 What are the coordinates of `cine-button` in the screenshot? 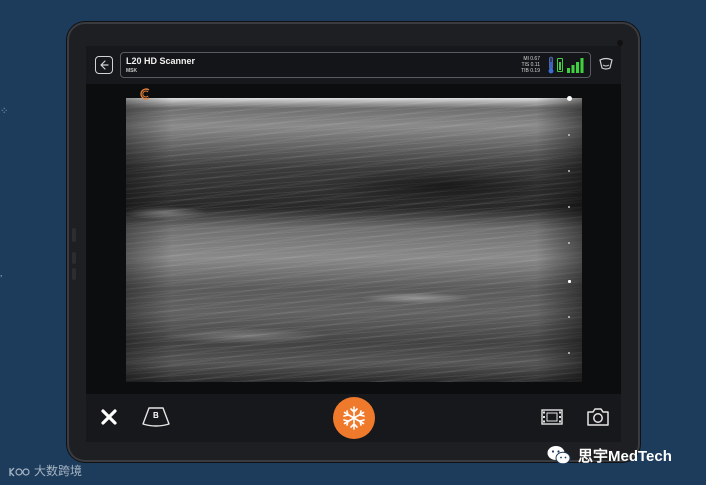 It's located at (552, 417).